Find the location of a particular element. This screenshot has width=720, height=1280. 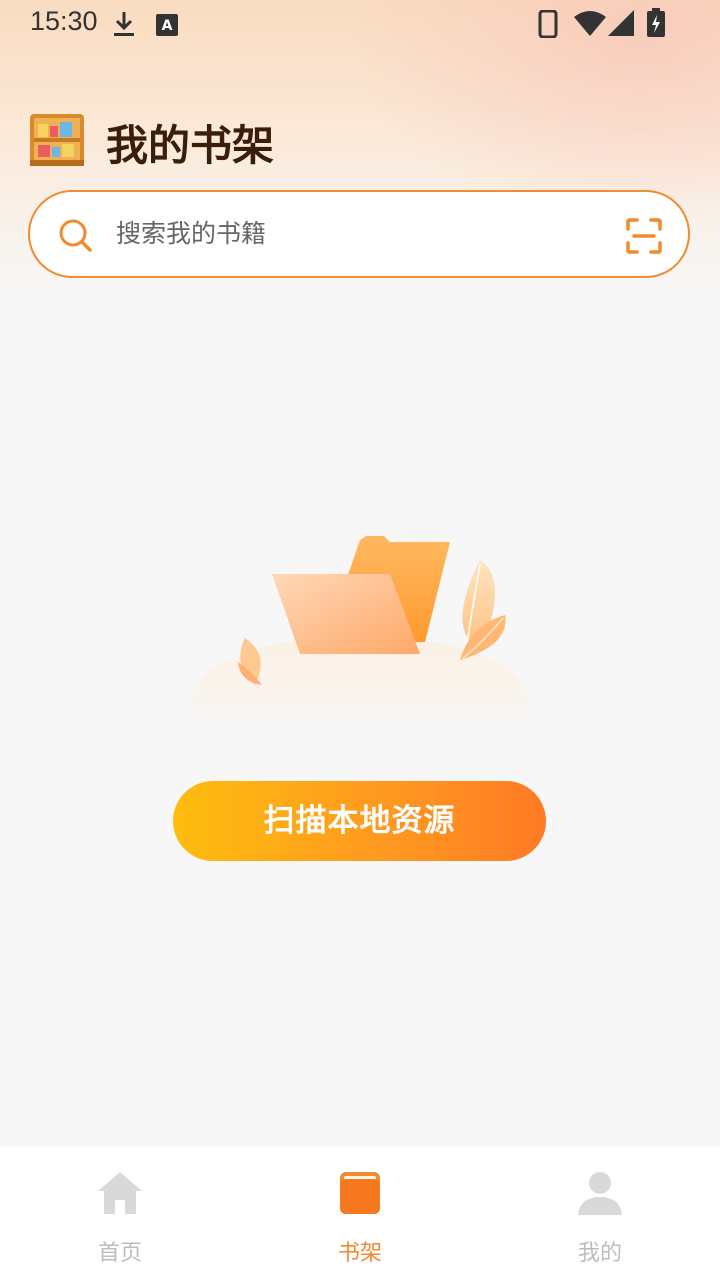

nav-item-bookshelf: 书架 is located at coordinates (360, 1213).